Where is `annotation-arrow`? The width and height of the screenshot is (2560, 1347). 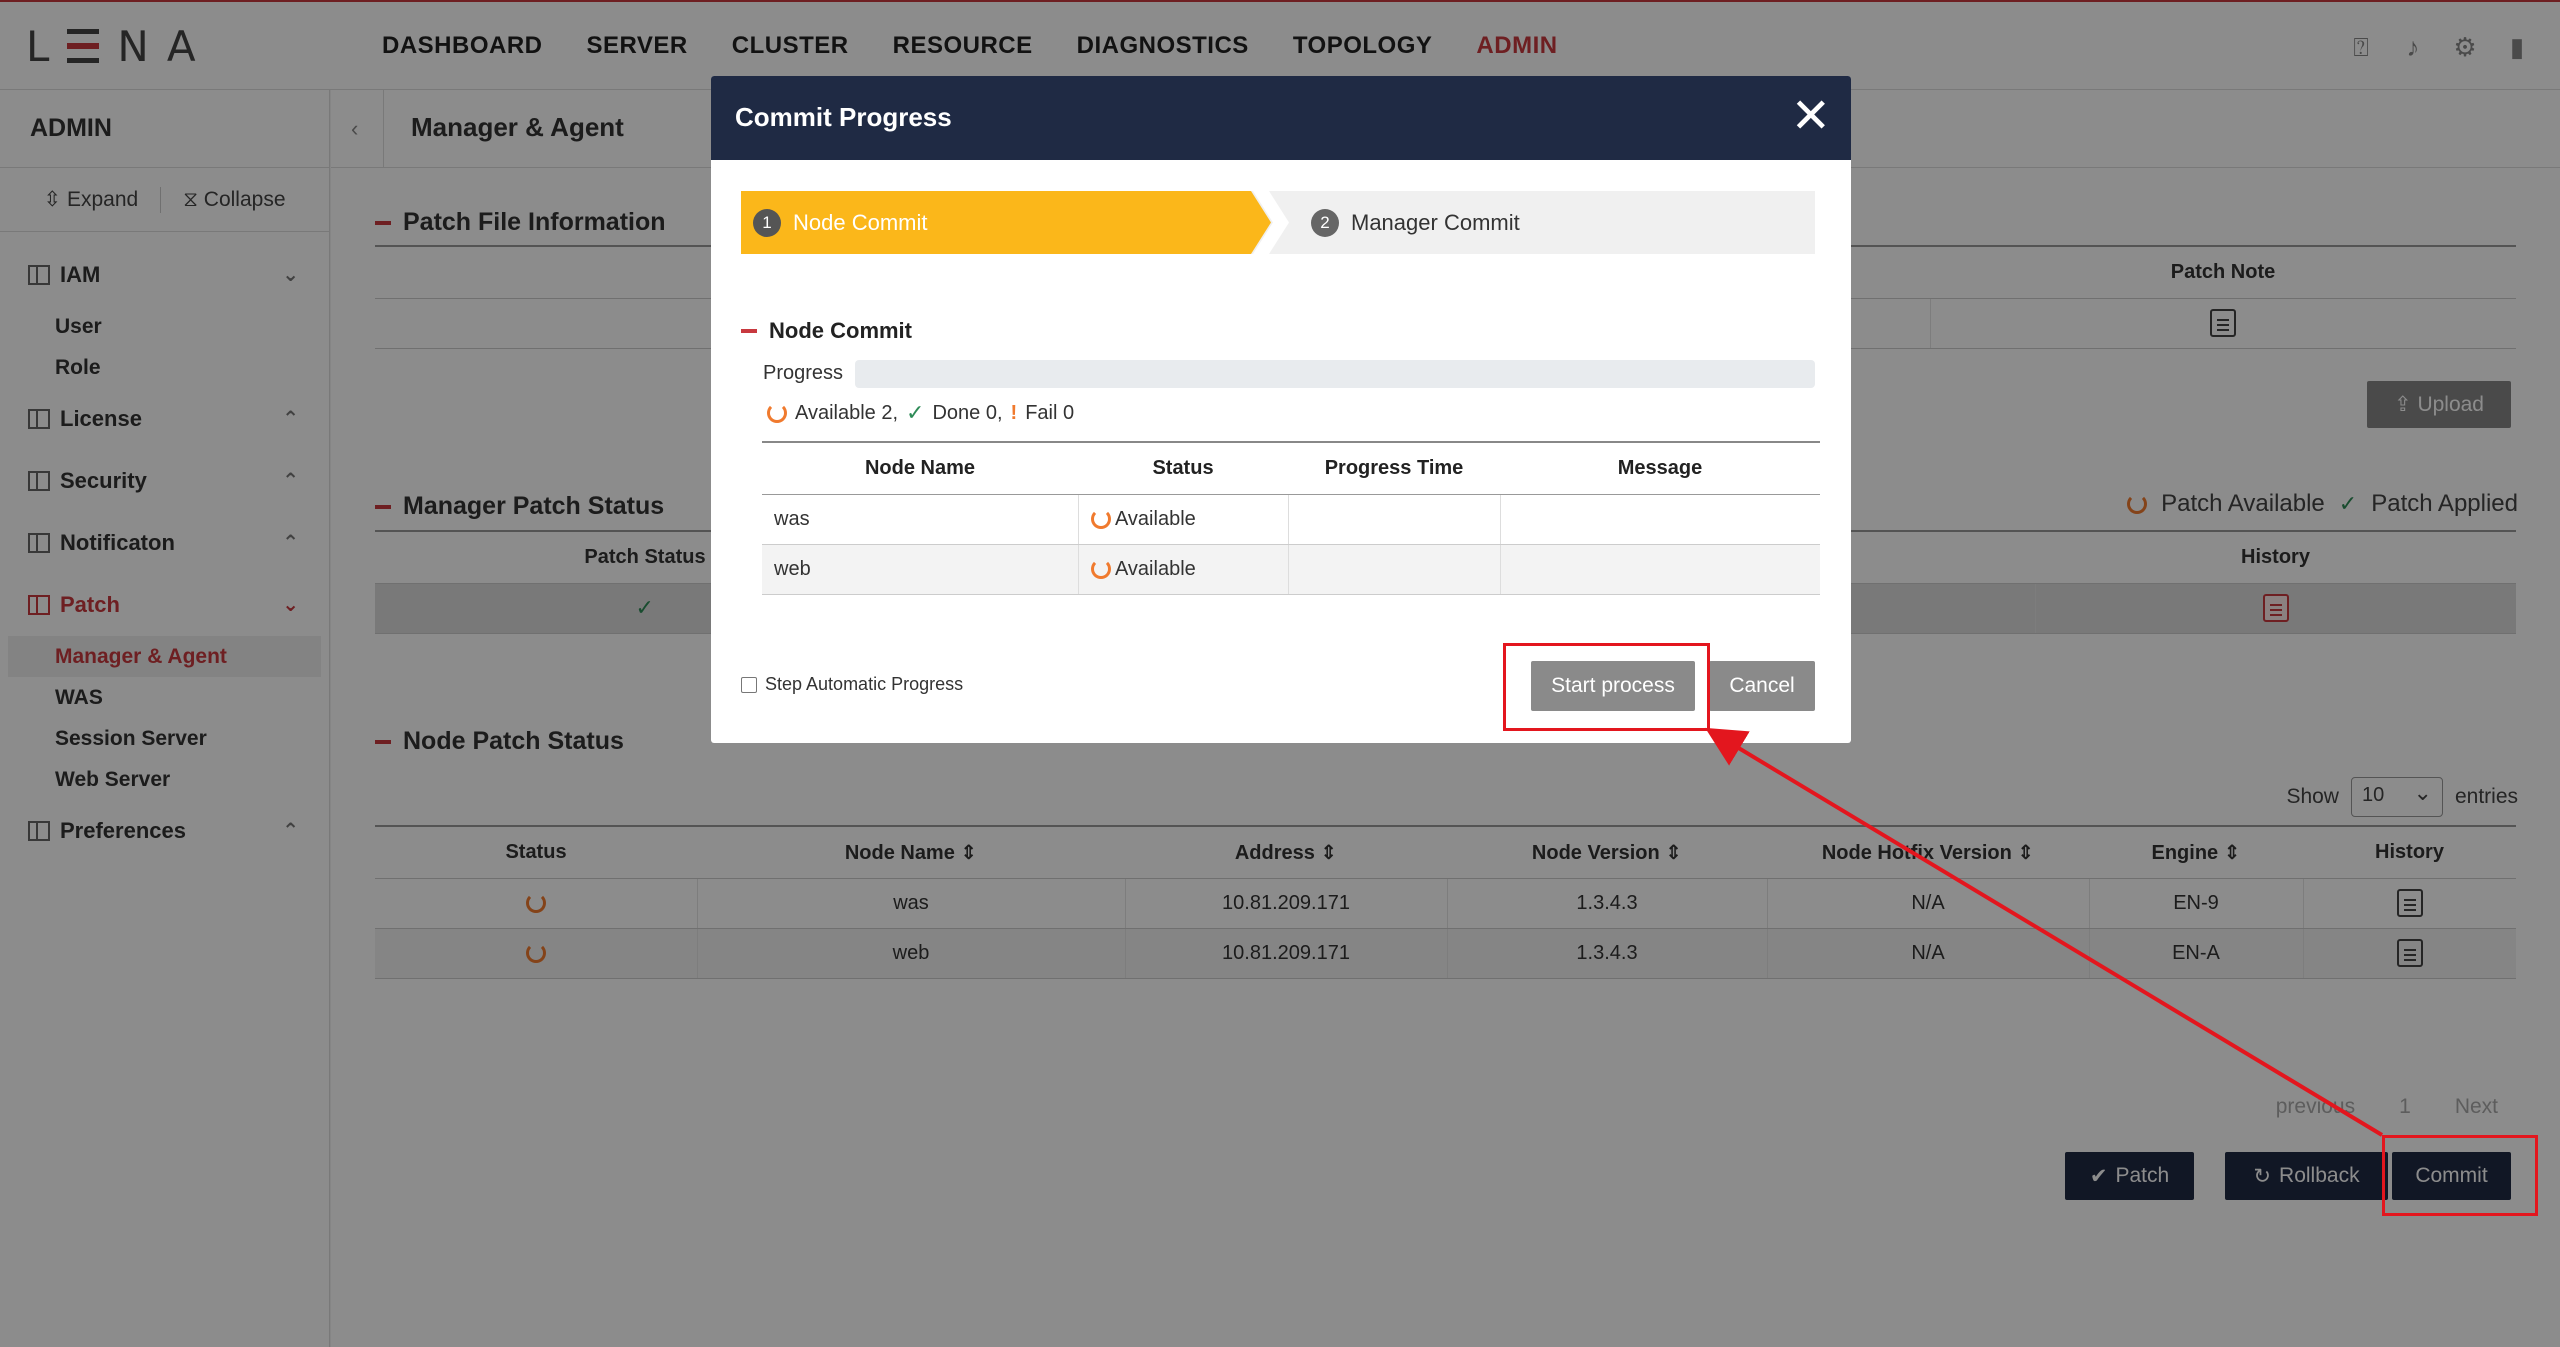 annotation-arrow is located at coordinates (2044, 932).